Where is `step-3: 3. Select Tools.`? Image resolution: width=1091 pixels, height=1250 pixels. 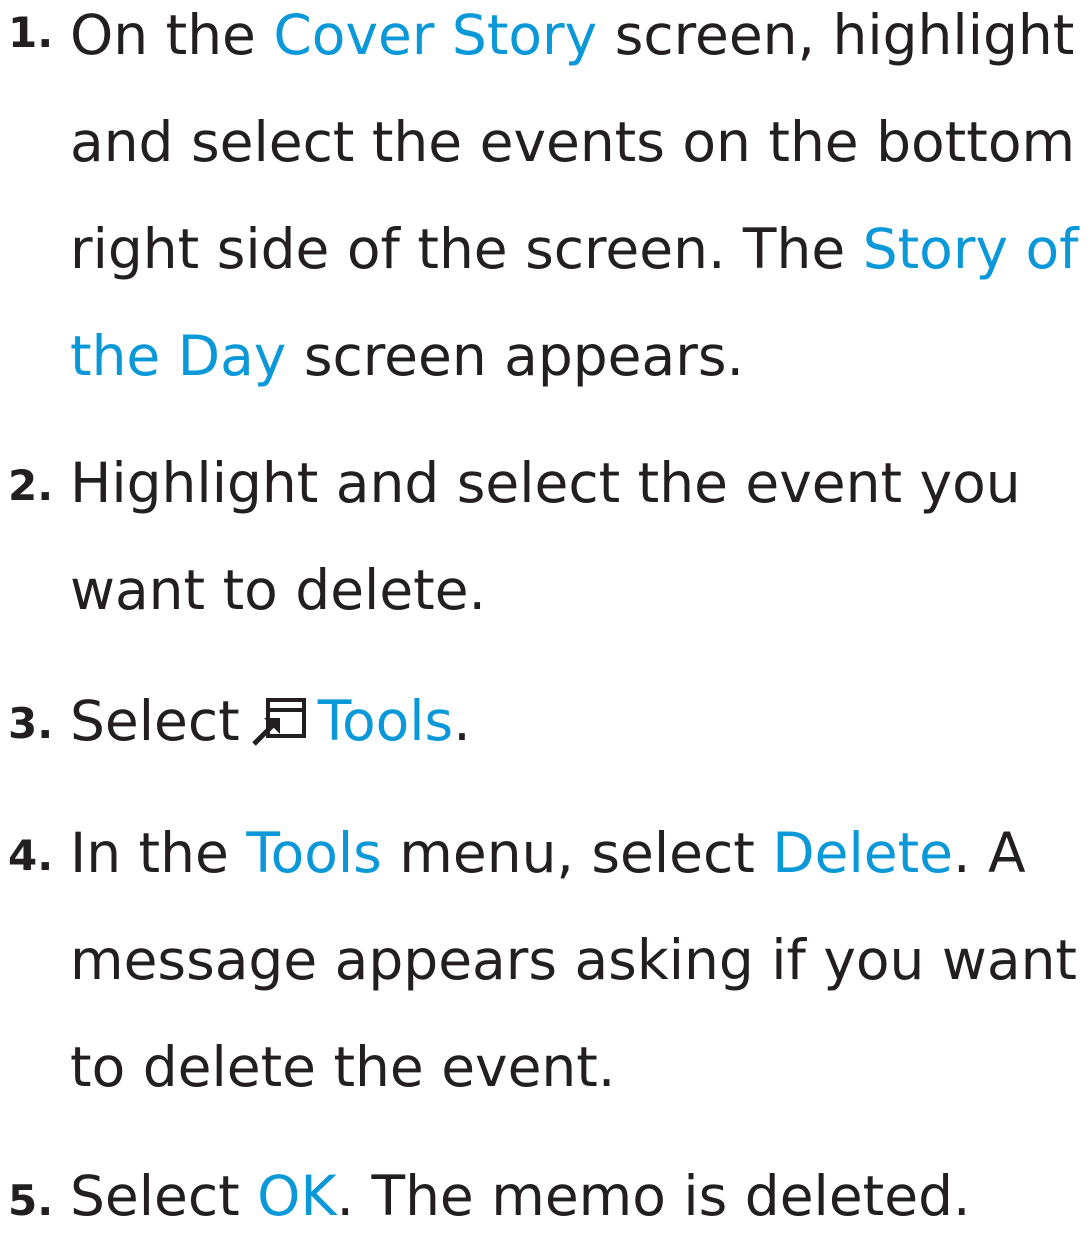 step-3: 3. Select Tools. is located at coordinates (542, 721).